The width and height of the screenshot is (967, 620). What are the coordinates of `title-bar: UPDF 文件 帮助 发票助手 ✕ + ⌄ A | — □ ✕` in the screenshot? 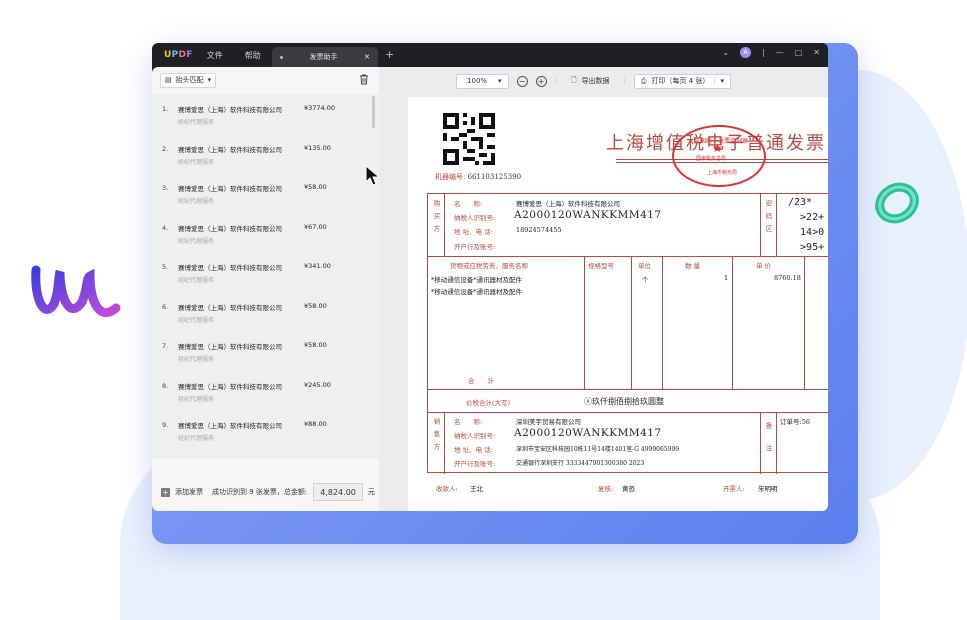 It's located at (490, 55).